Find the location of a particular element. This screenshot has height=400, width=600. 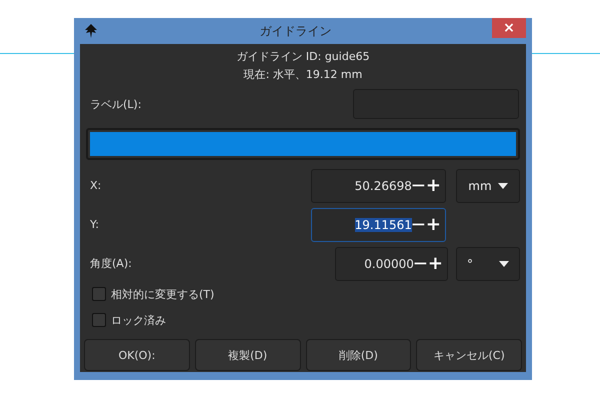

info-text: ガイドライン ID: guide65 is located at coordinates (303, 57).